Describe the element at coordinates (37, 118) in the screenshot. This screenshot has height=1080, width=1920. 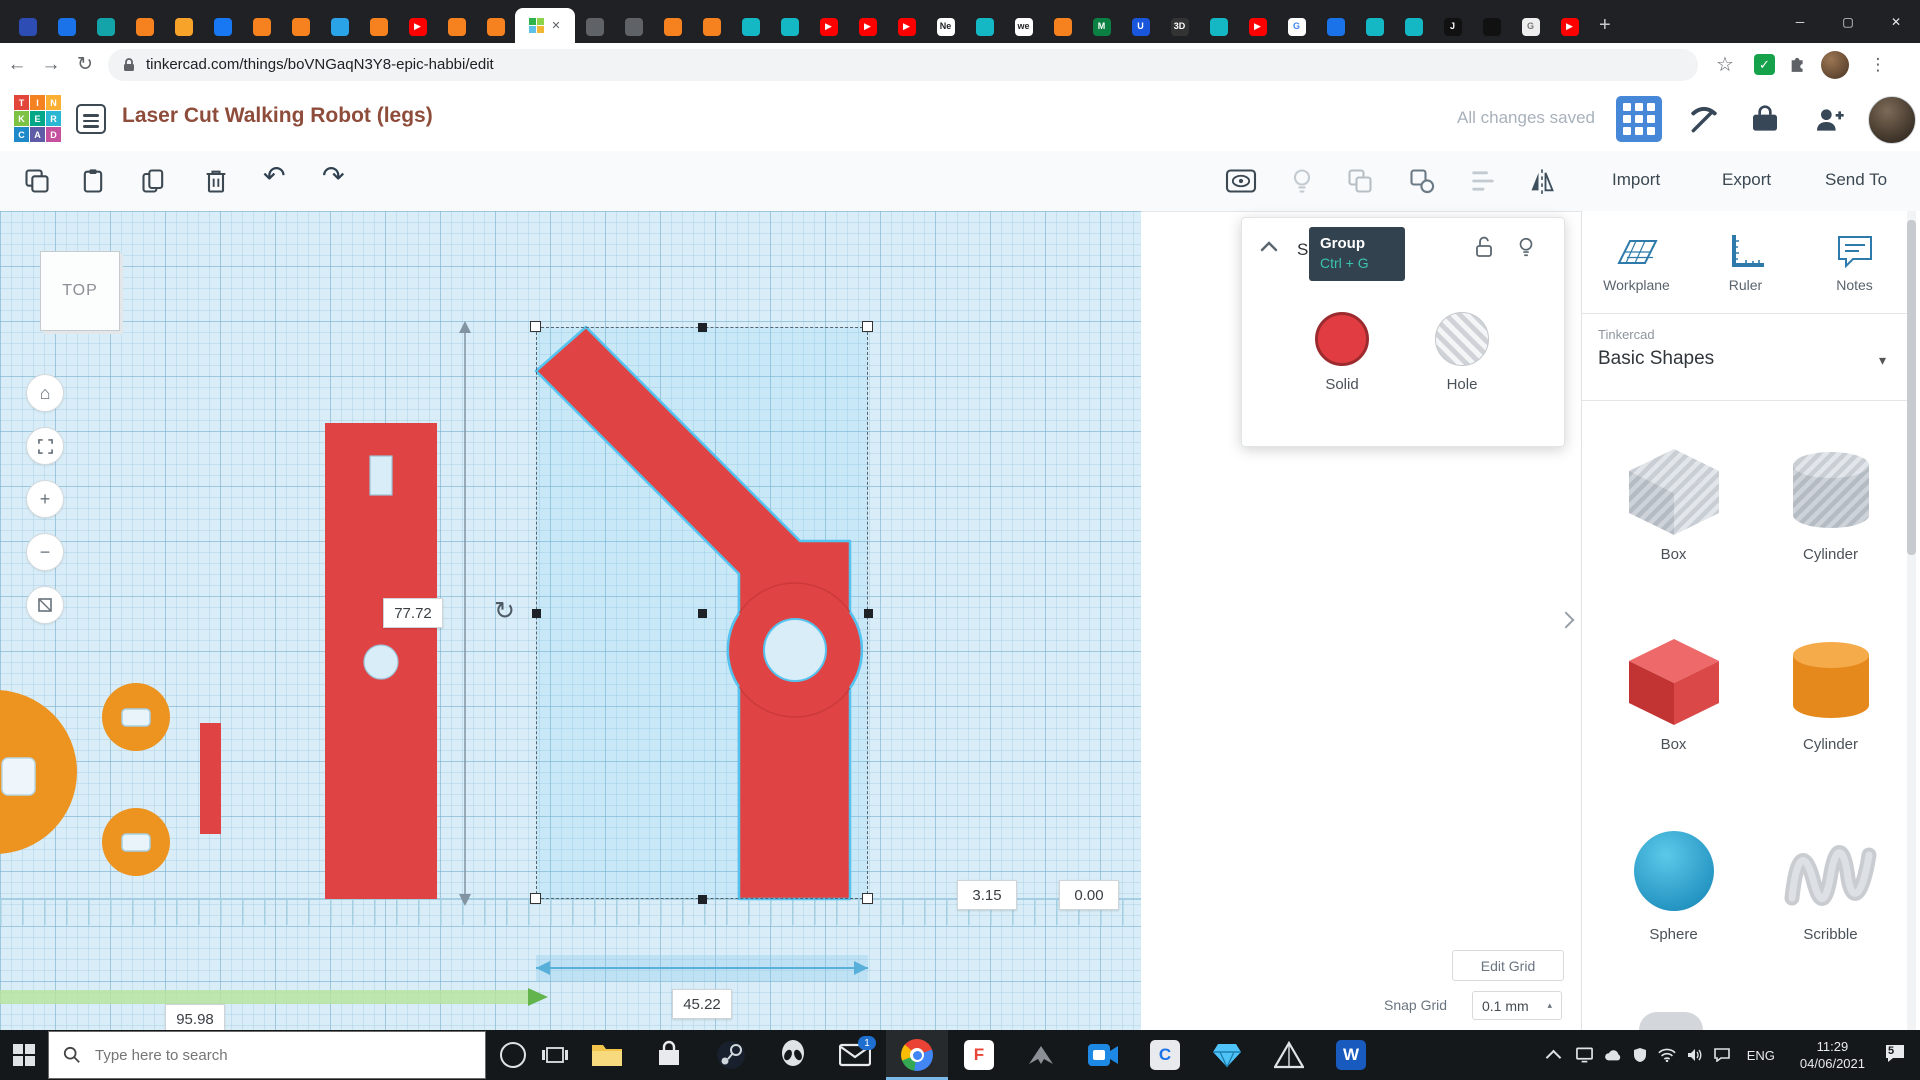
I see `tinkercad-logo: TIN KER CAD` at that location.